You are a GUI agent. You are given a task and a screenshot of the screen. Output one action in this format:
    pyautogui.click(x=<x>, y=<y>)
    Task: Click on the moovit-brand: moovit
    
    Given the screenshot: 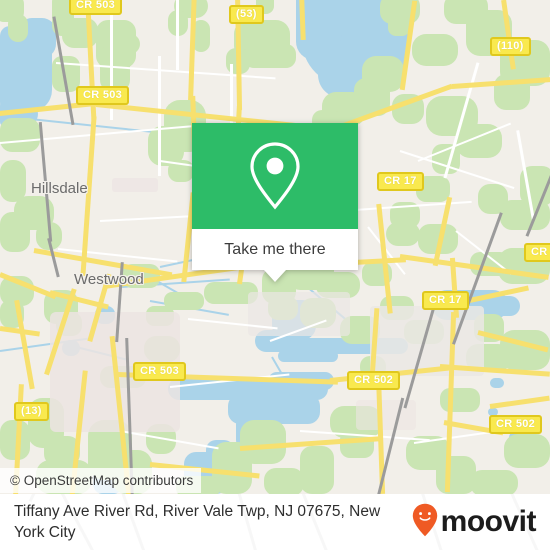 What is the action you would take?
    pyautogui.click(x=474, y=522)
    